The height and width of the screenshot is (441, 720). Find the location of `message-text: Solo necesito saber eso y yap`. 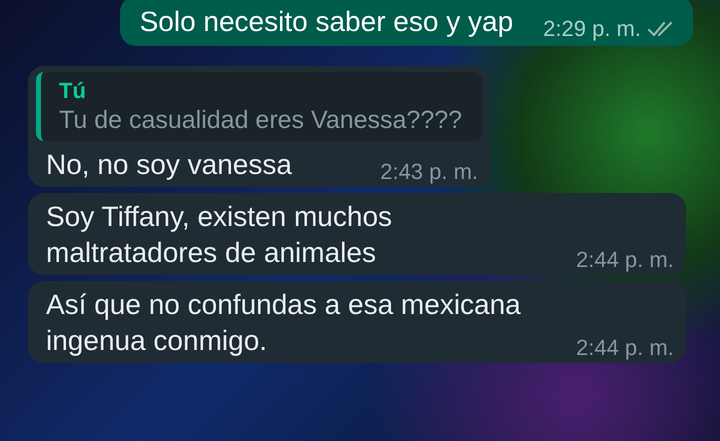

message-text: Solo necesito saber eso y yap is located at coordinates (327, 22).